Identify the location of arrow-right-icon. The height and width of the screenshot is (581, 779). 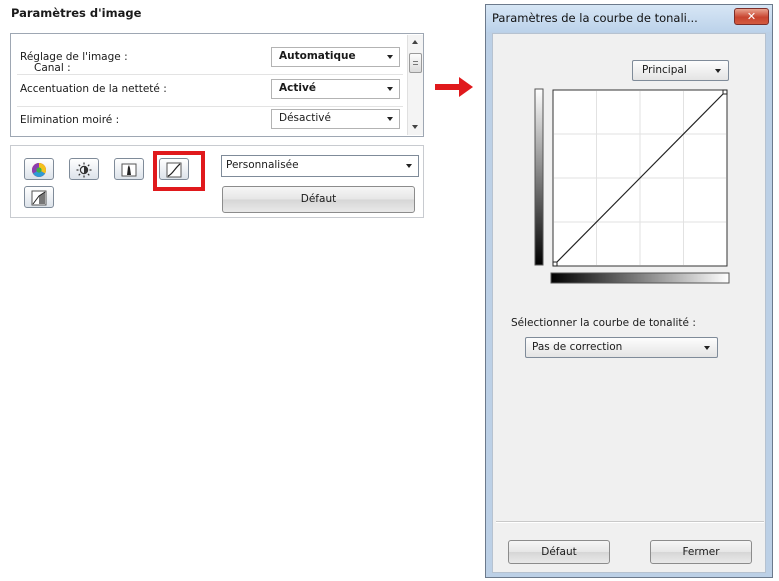
(454, 87).